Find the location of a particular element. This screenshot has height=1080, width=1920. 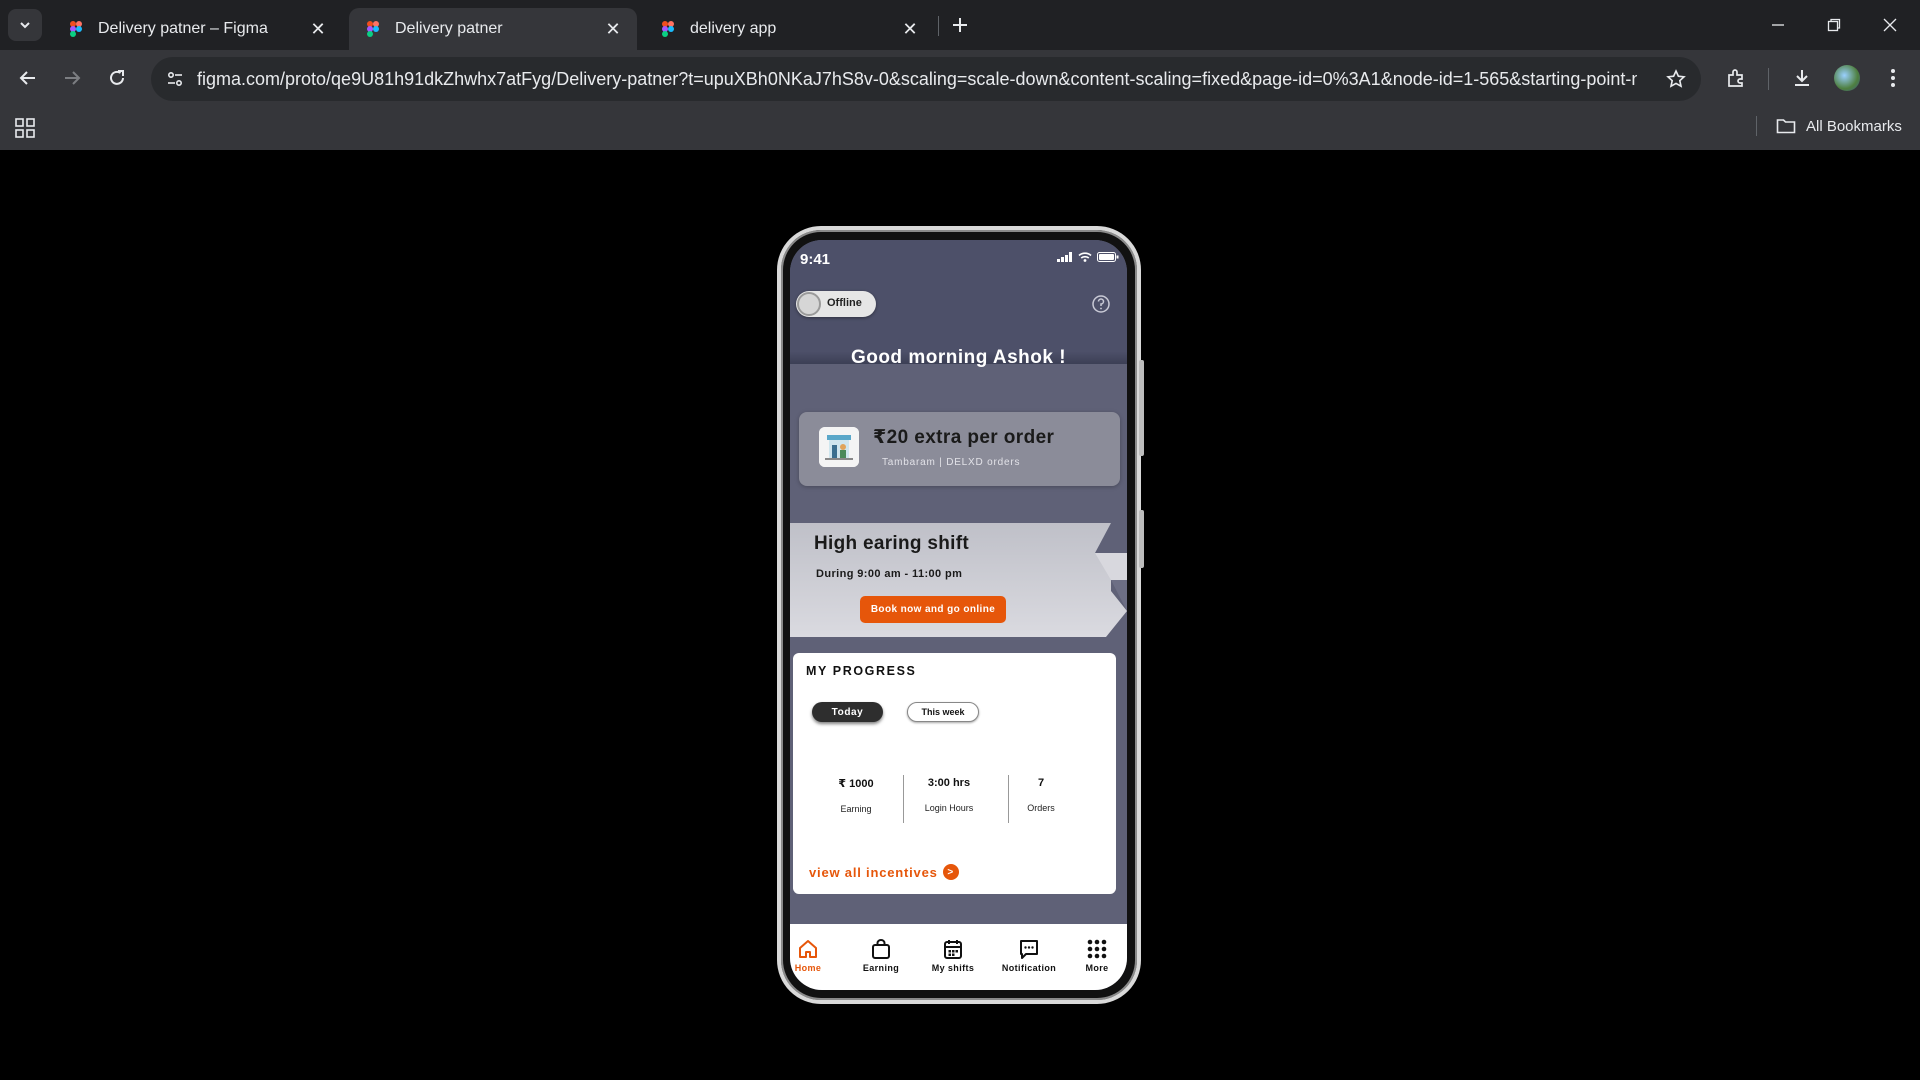

nav-home: Home is located at coordinates (816, 957).